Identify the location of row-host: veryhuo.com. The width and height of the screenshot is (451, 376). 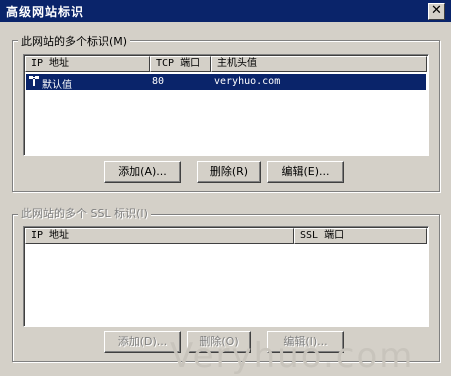
(247, 81).